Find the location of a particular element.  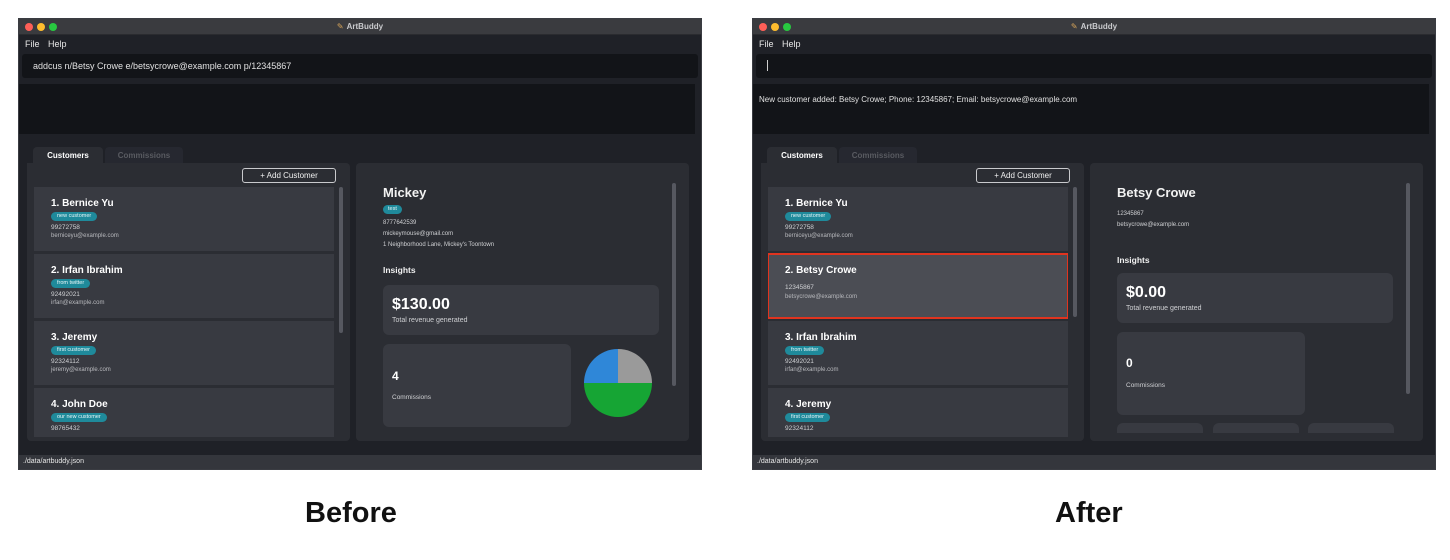

caption-after: After is located at coordinates (1089, 513).